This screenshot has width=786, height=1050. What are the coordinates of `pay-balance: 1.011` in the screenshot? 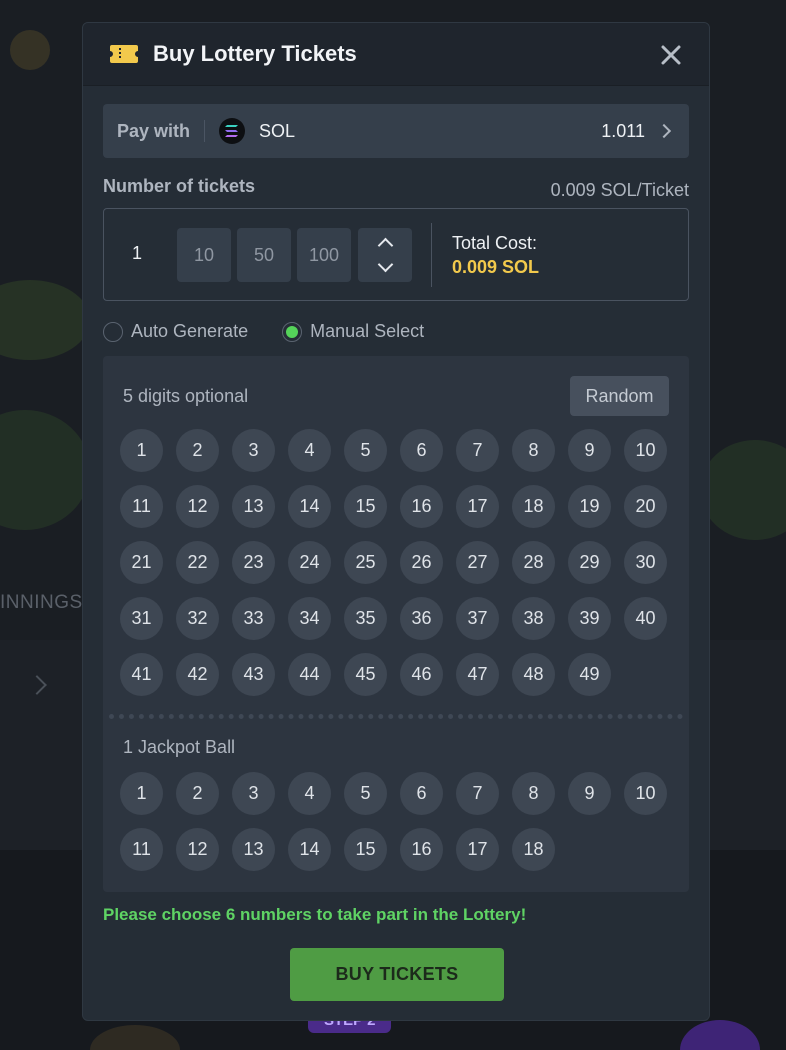 It's located at (623, 130).